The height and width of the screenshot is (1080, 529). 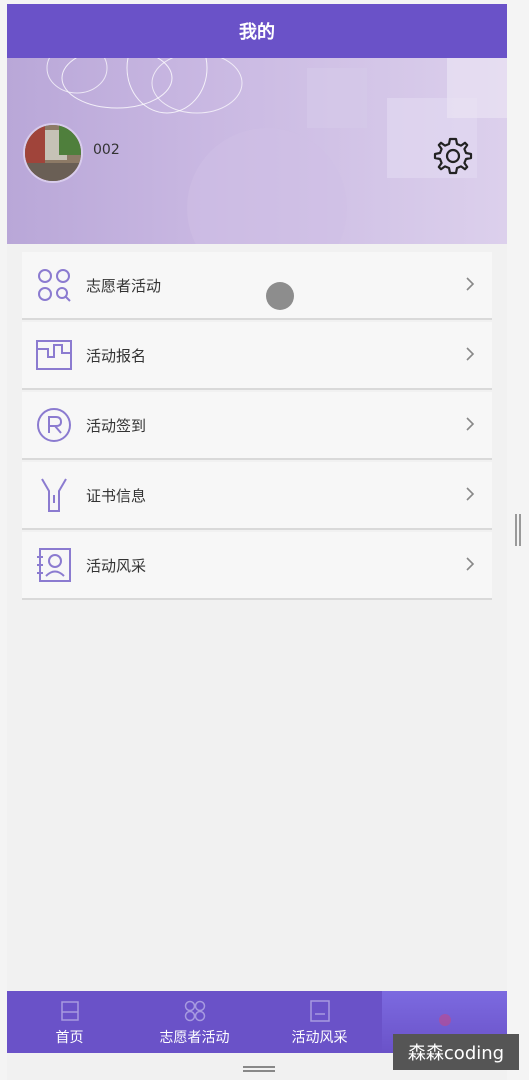 I want to click on menu-item-certificate-info: 证书信息, so click(x=257, y=496).